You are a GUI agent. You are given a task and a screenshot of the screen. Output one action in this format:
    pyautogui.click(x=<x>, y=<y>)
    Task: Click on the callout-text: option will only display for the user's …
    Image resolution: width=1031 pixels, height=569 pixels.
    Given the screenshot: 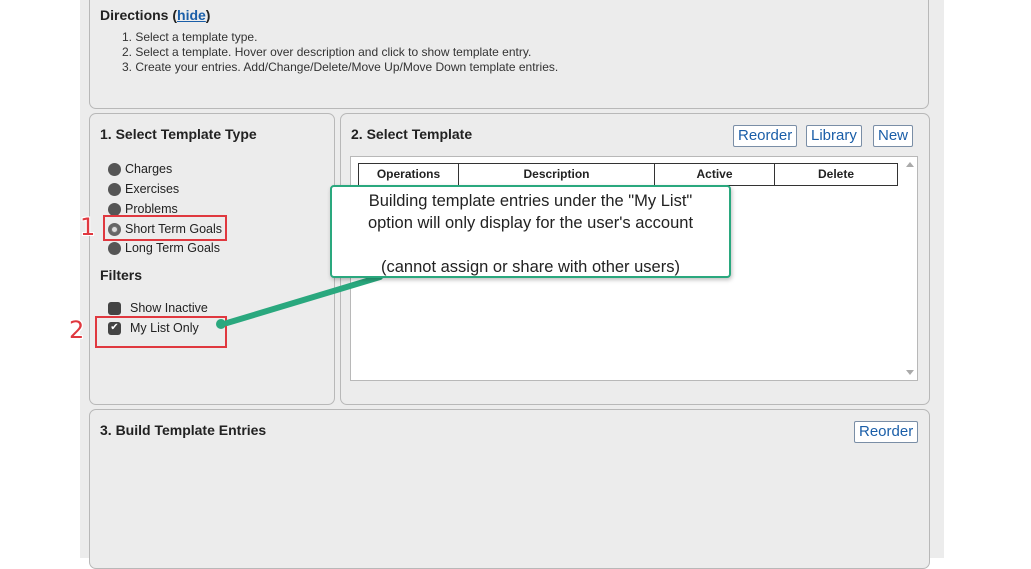 What is the action you would take?
    pyautogui.click(x=530, y=223)
    